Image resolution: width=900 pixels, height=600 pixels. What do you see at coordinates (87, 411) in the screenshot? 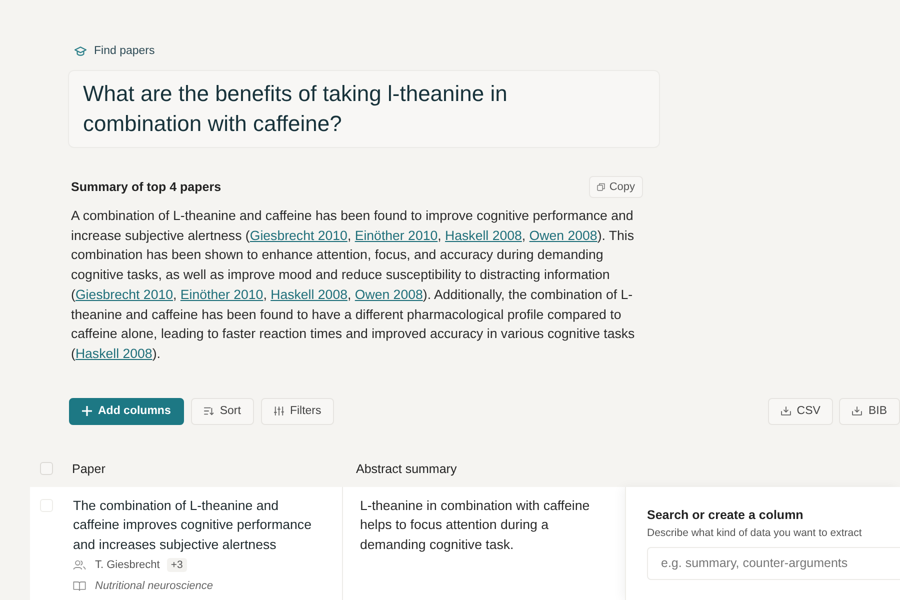
I see `plus-icon` at bounding box center [87, 411].